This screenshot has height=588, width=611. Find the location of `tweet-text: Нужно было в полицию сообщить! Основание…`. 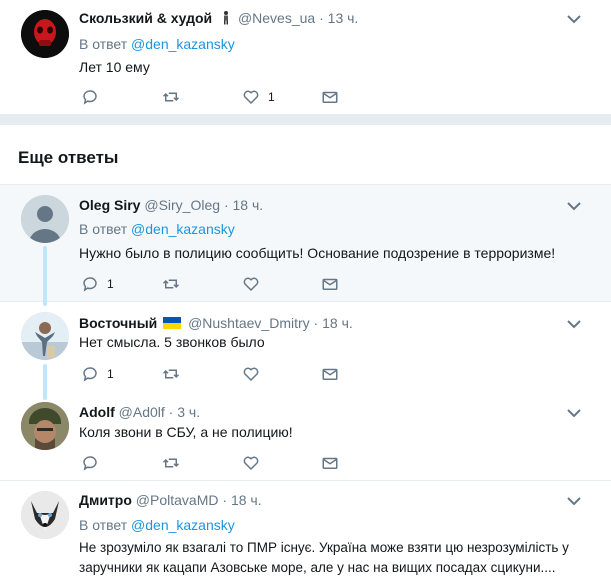

tweet-text: Нужно было в полицию сообщить! Основание… is located at coordinates (317, 253).